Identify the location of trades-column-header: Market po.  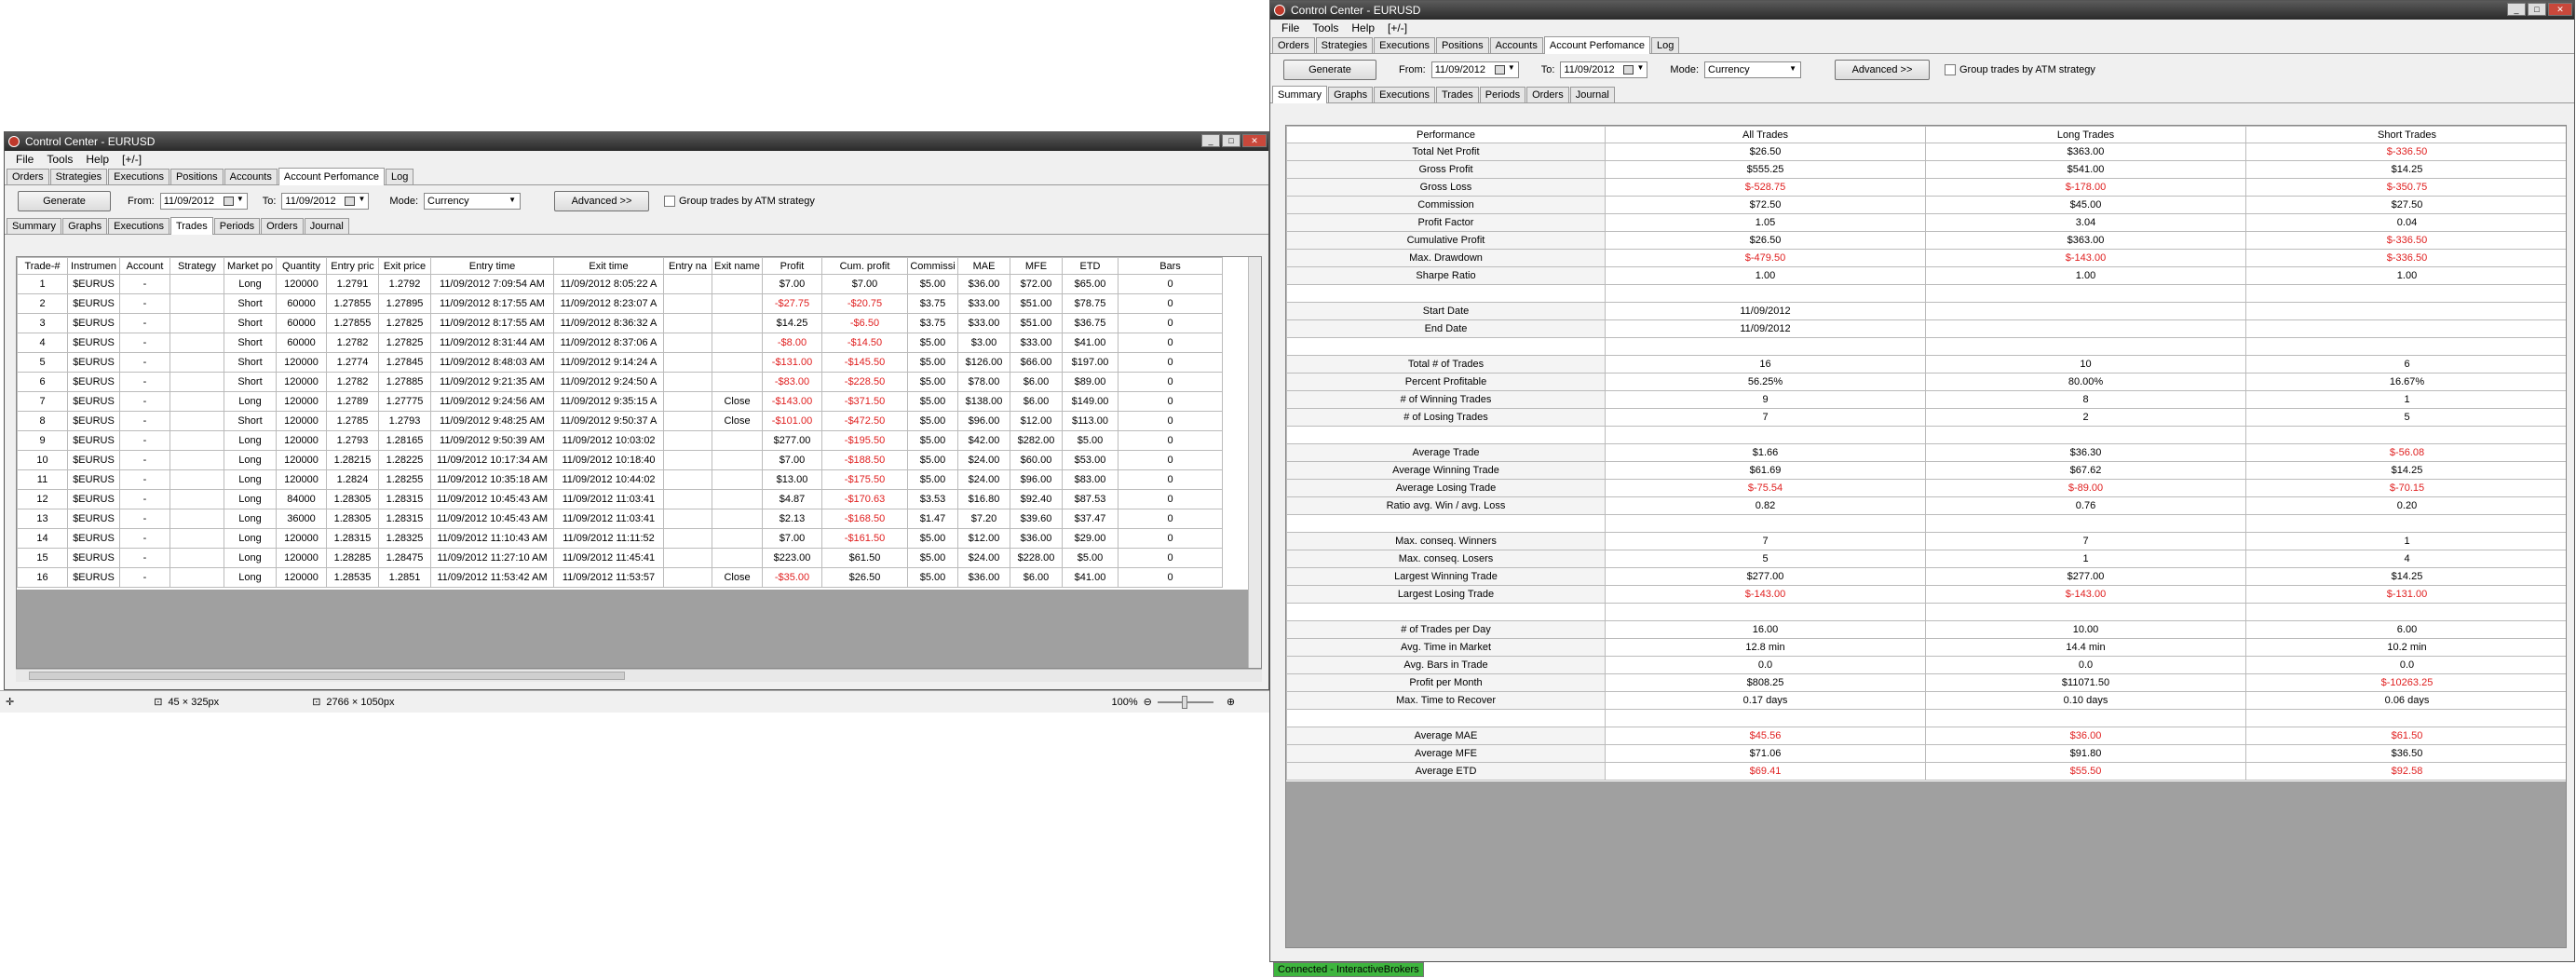
(250, 266).